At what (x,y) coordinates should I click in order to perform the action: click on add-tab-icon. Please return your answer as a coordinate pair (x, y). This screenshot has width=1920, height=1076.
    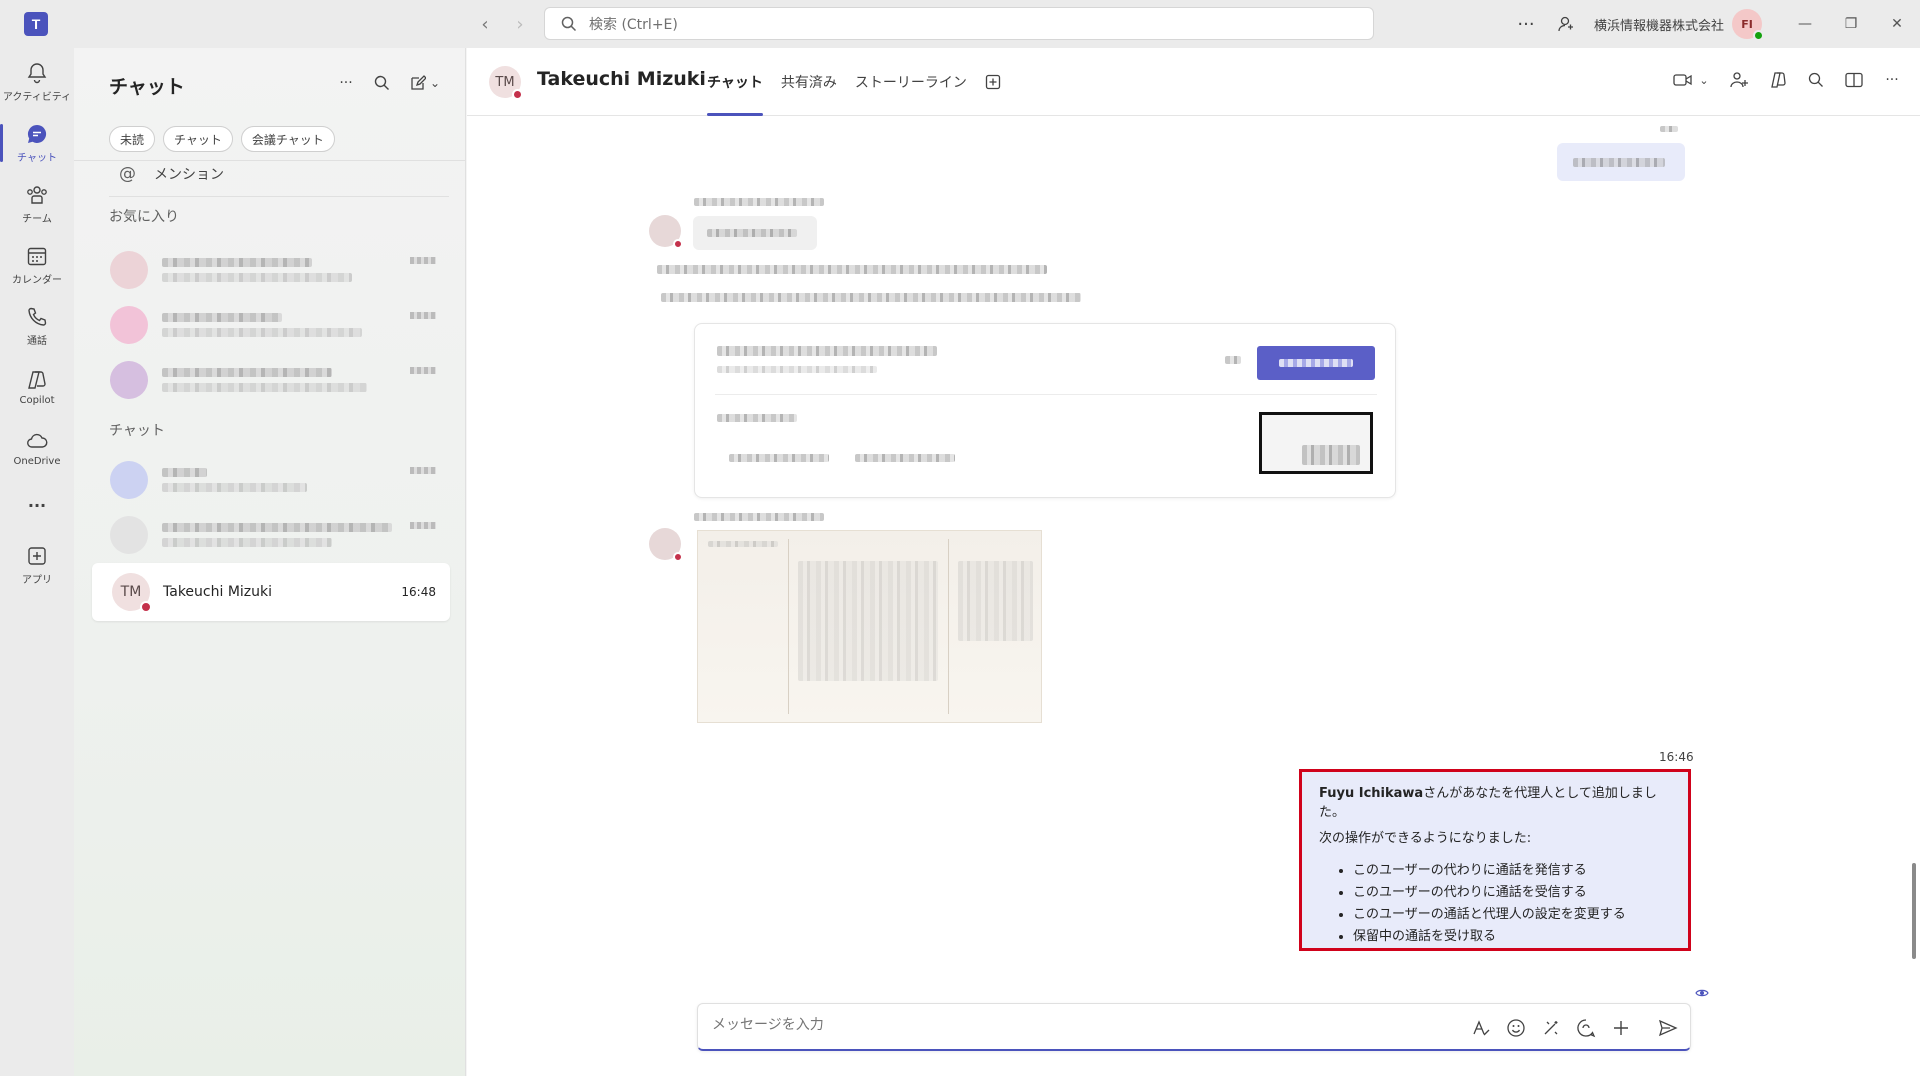
    Looking at the image, I should click on (993, 82).